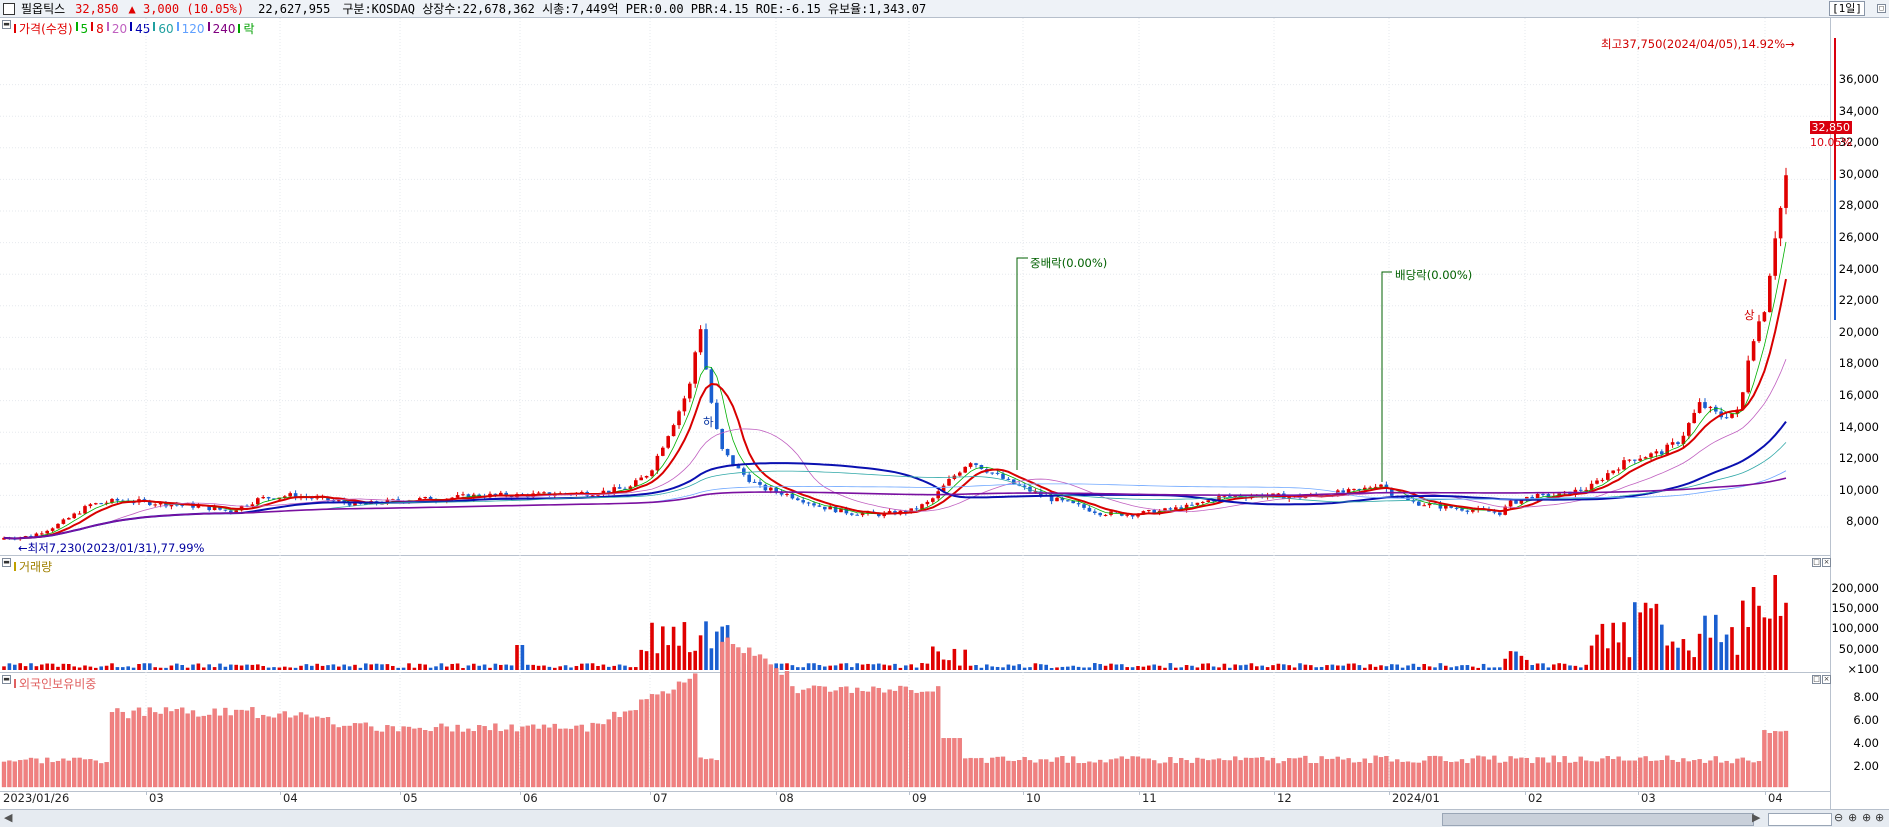  I want to click on date-tick-label: 12, so click(1284, 798).